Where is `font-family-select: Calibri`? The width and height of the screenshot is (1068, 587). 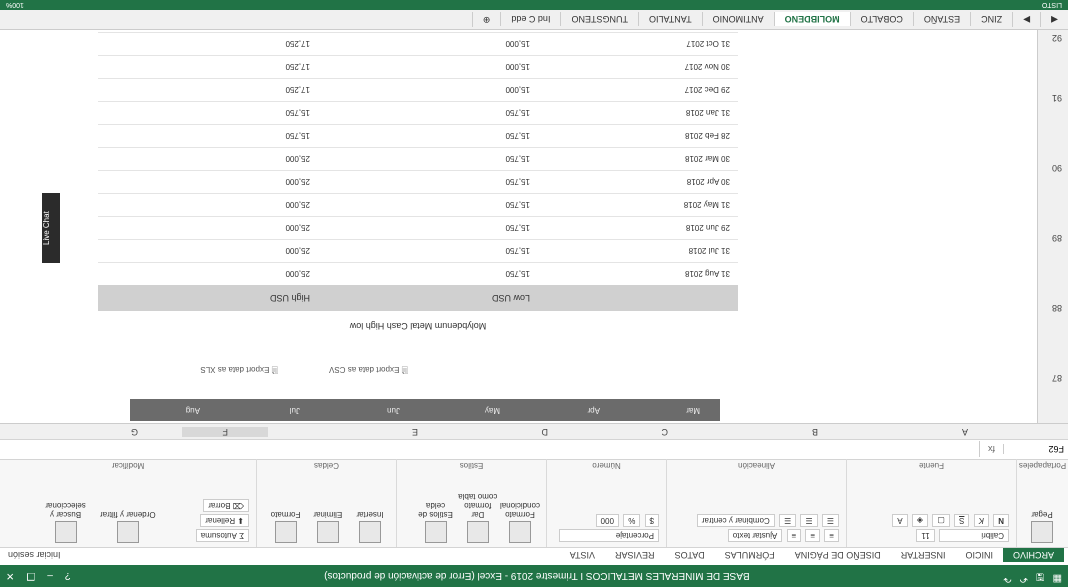
font-family-select: Calibri is located at coordinates (974, 535).